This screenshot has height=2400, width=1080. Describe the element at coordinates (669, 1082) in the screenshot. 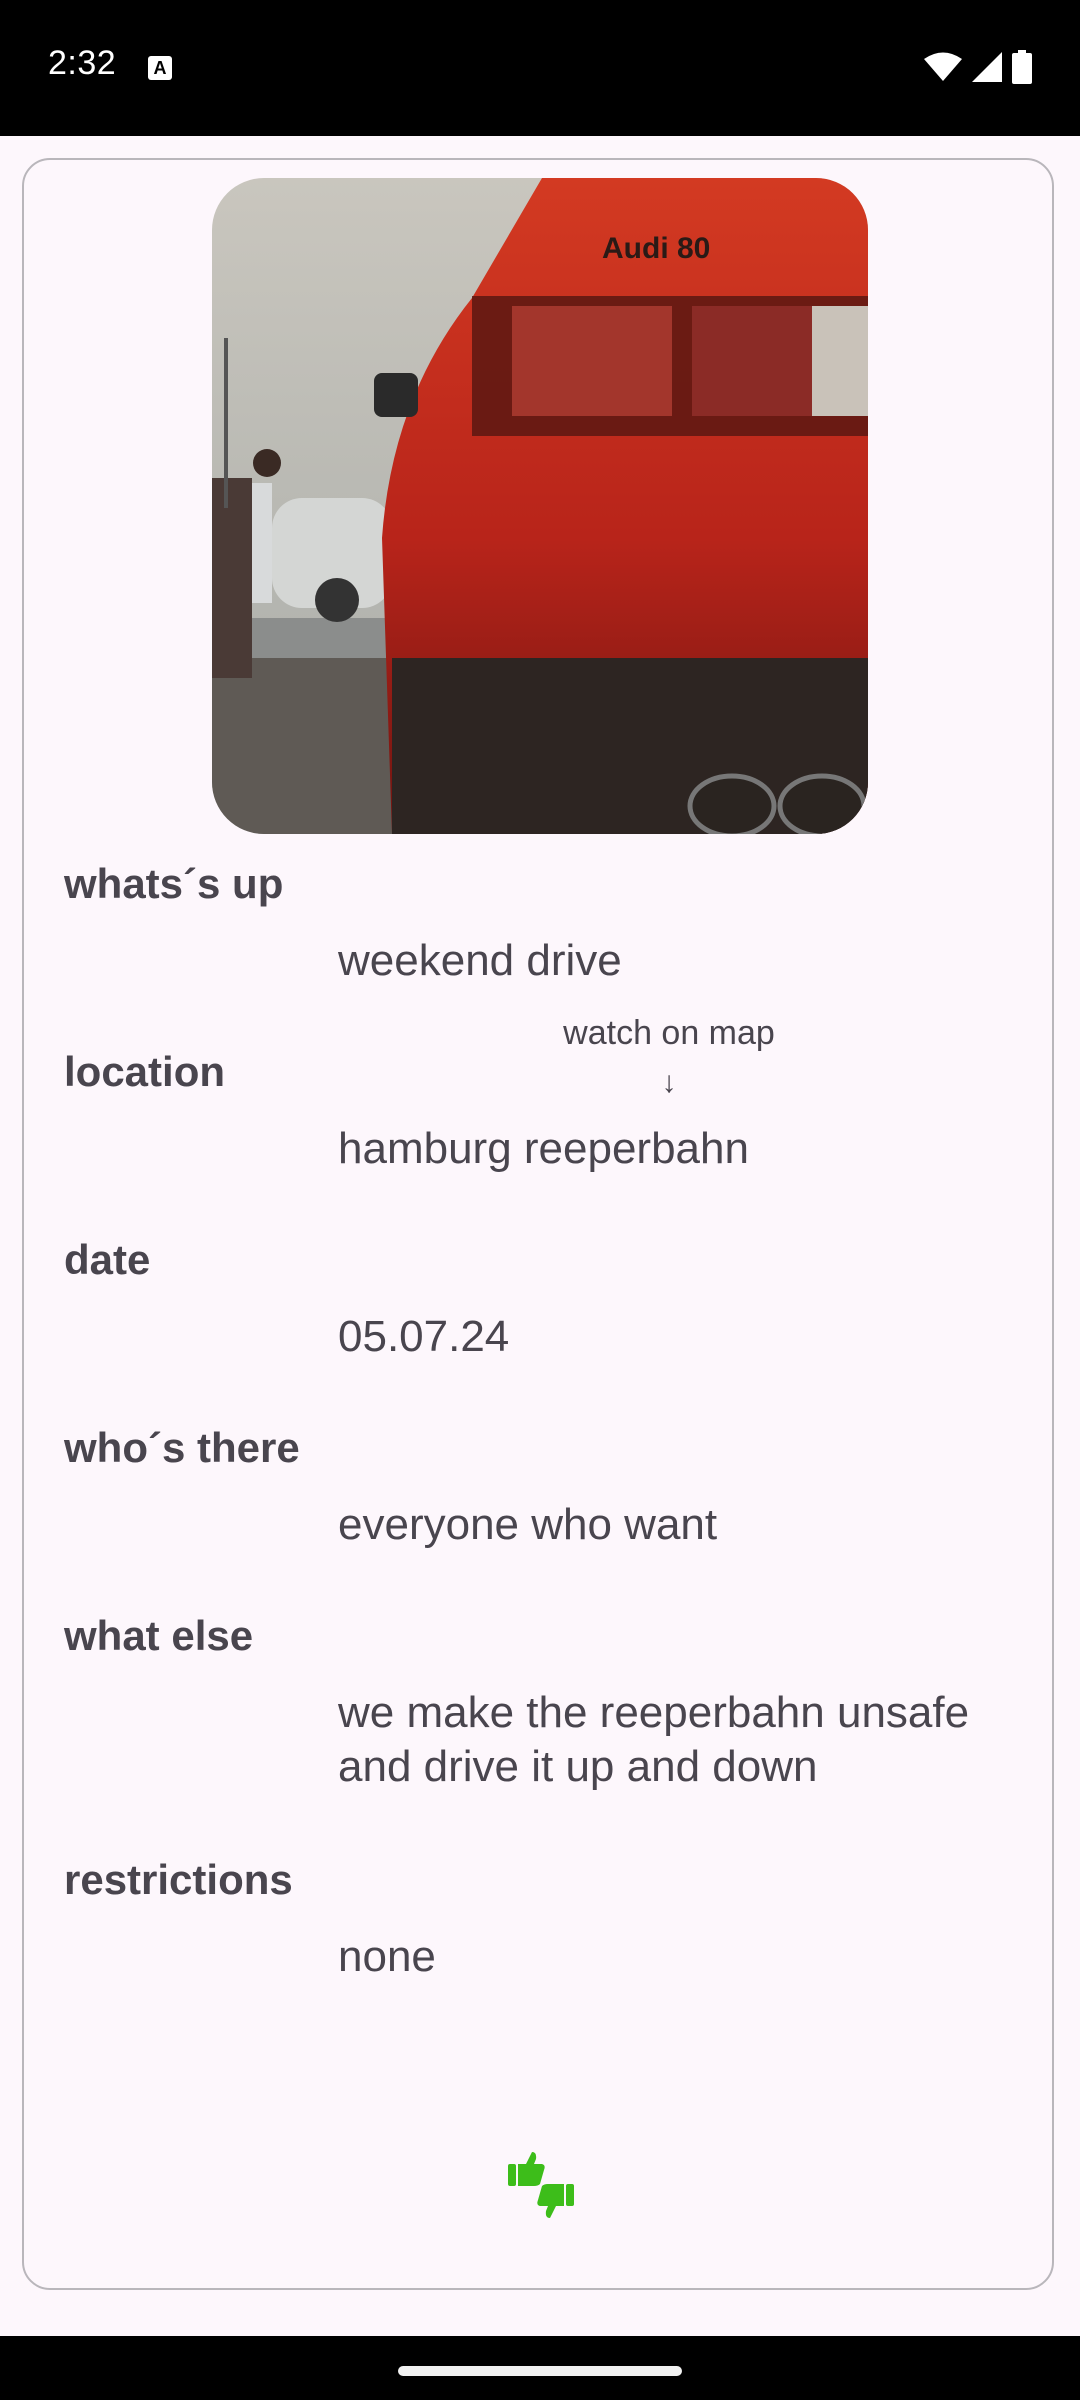

I see `arrow-down-icon: ↓` at that location.